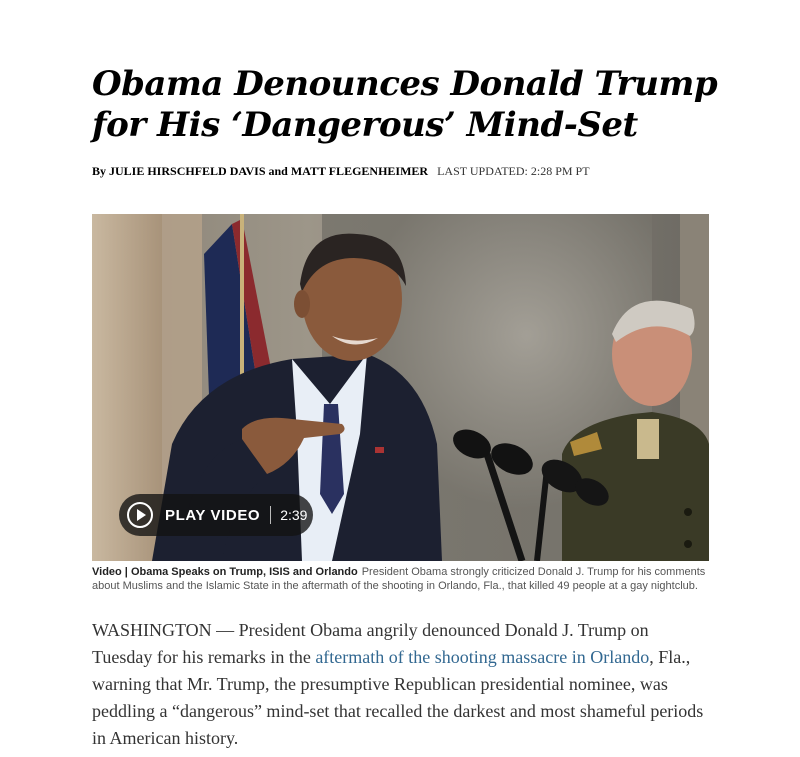  What do you see at coordinates (294, 515) in the screenshot?
I see `video-duration: 2:39` at bounding box center [294, 515].